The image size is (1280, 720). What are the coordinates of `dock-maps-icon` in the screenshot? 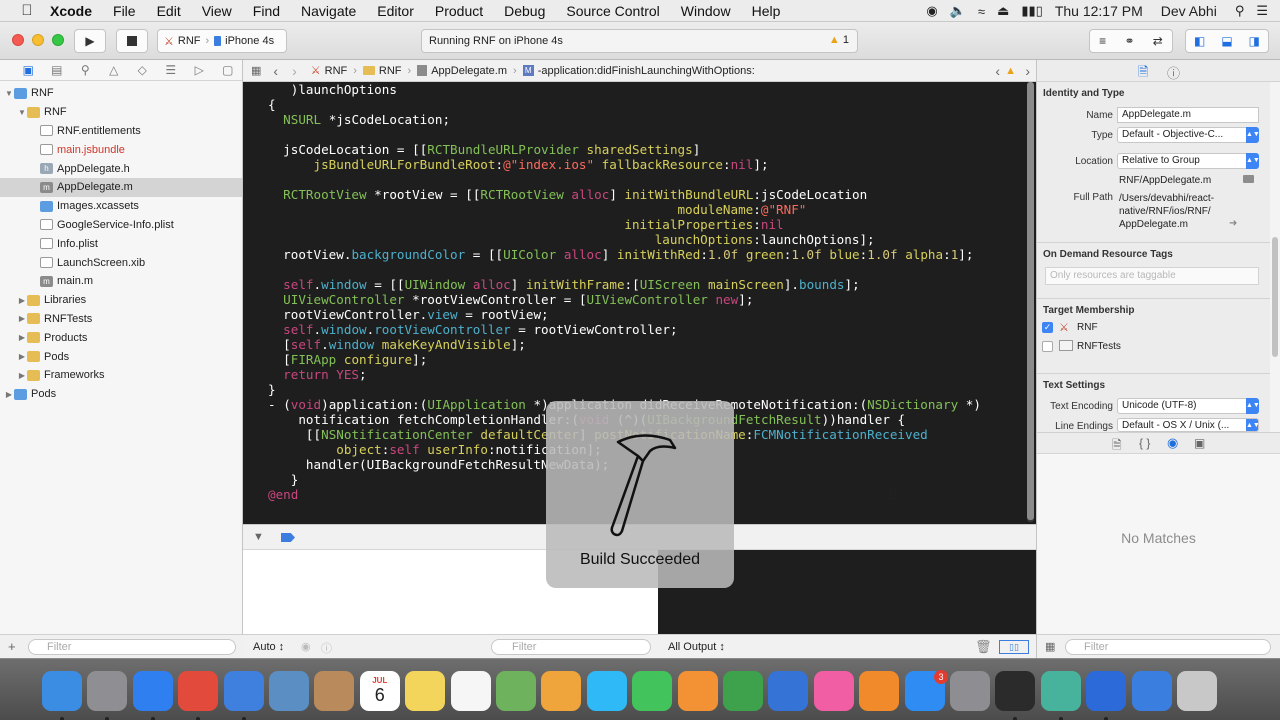 It's located at (516, 691).